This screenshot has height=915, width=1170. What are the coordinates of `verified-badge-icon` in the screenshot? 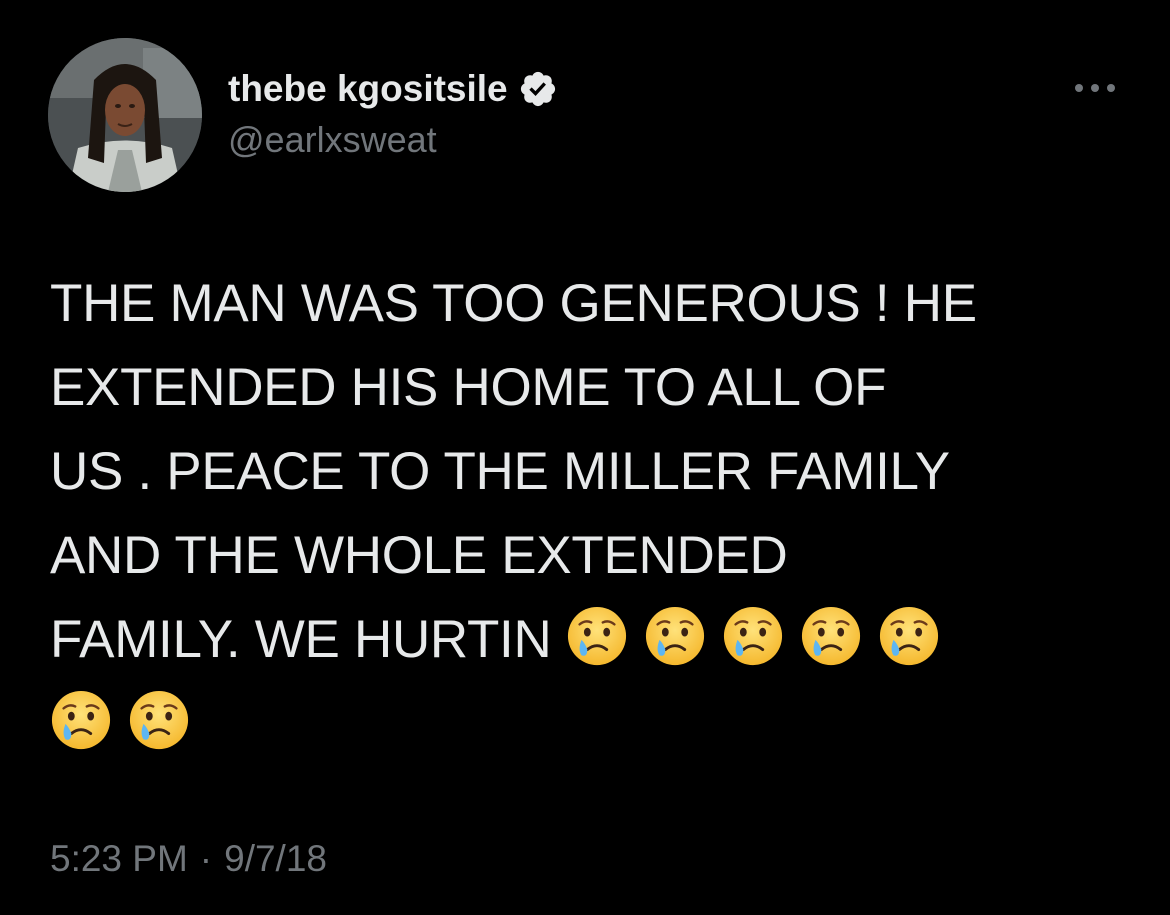 It's located at (538, 89).